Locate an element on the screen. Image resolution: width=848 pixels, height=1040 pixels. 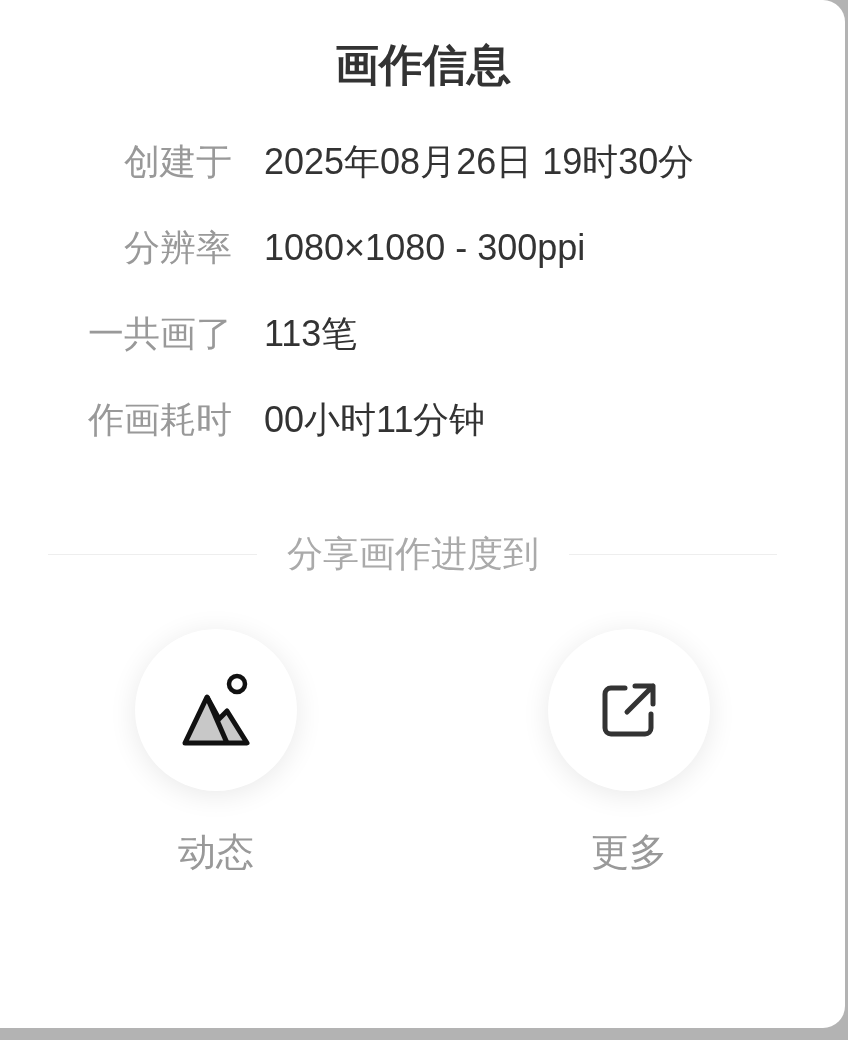
info-label: 一共画了 is located at coordinates (159, 334).